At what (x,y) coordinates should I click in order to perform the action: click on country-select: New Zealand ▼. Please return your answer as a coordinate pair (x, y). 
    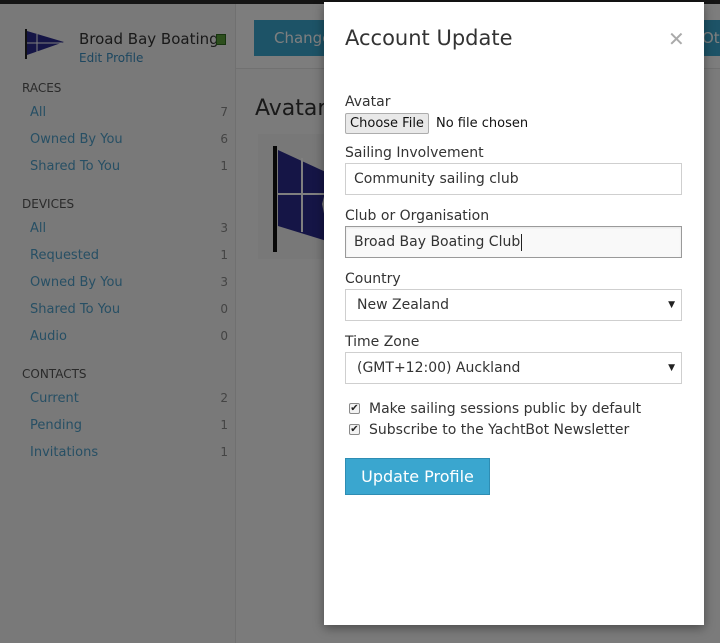
    Looking at the image, I should click on (513, 305).